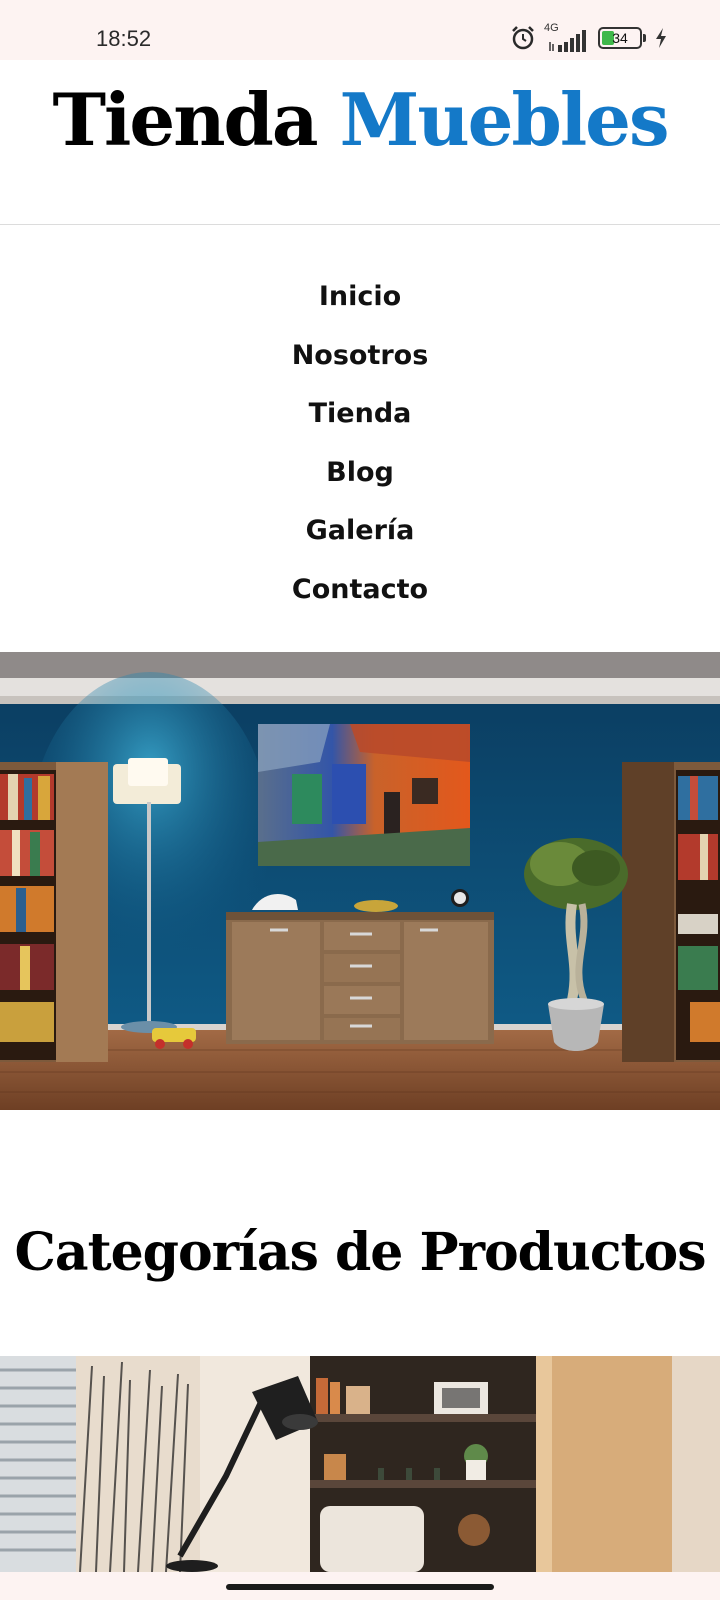  What do you see at coordinates (360, 356) in the screenshot?
I see `nav-item-nosotros: Nosotros` at bounding box center [360, 356].